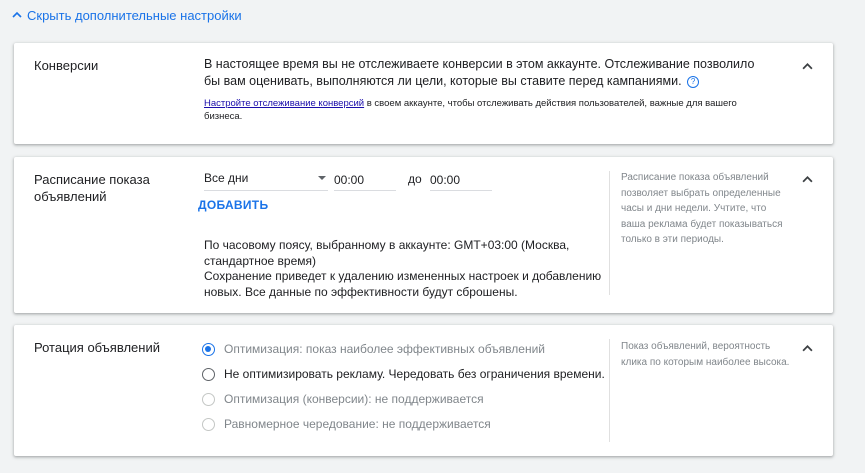 The width and height of the screenshot is (865, 473). Describe the element at coordinates (461, 180) in the screenshot. I see `end-time-input` at that location.